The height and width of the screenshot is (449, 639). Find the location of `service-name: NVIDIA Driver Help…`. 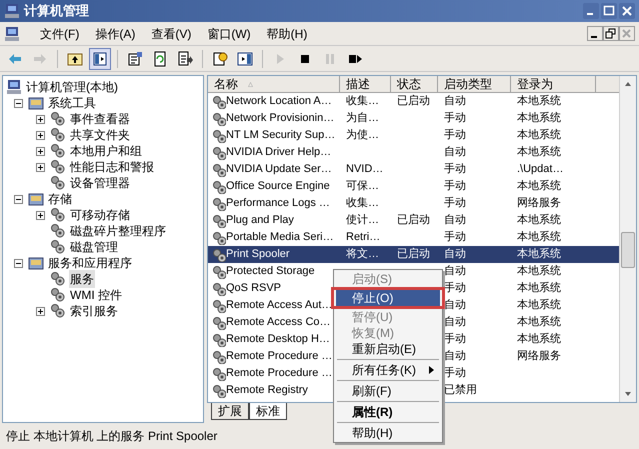

service-name: NVIDIA Driver Help… is located at coordinates (279, 152).